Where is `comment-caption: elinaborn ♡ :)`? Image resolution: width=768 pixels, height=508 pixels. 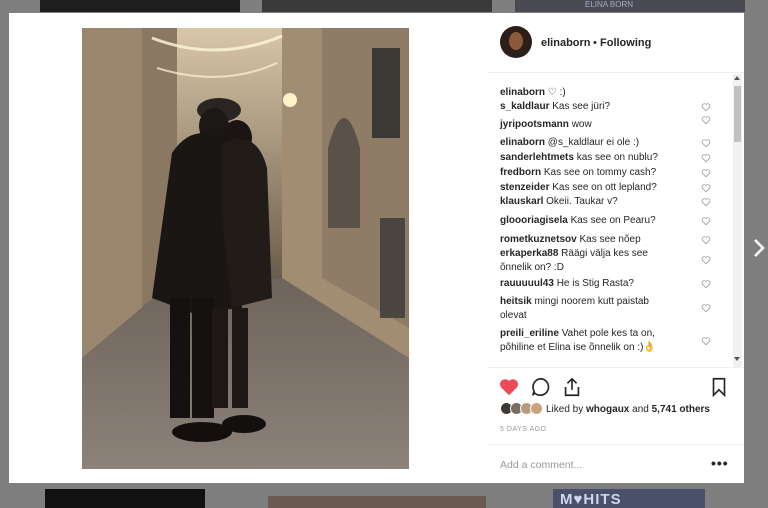
comment-caption: elinaborn ♡ :) is located at coordinates (602, 93).